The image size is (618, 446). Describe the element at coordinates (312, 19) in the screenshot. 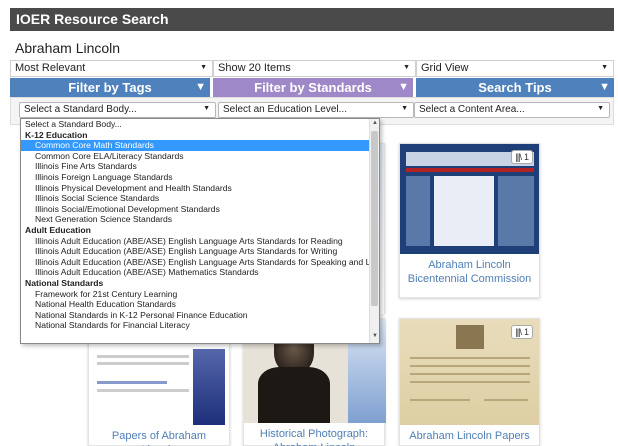

I see `app-title-bar: IOER Resource Search` at that location.